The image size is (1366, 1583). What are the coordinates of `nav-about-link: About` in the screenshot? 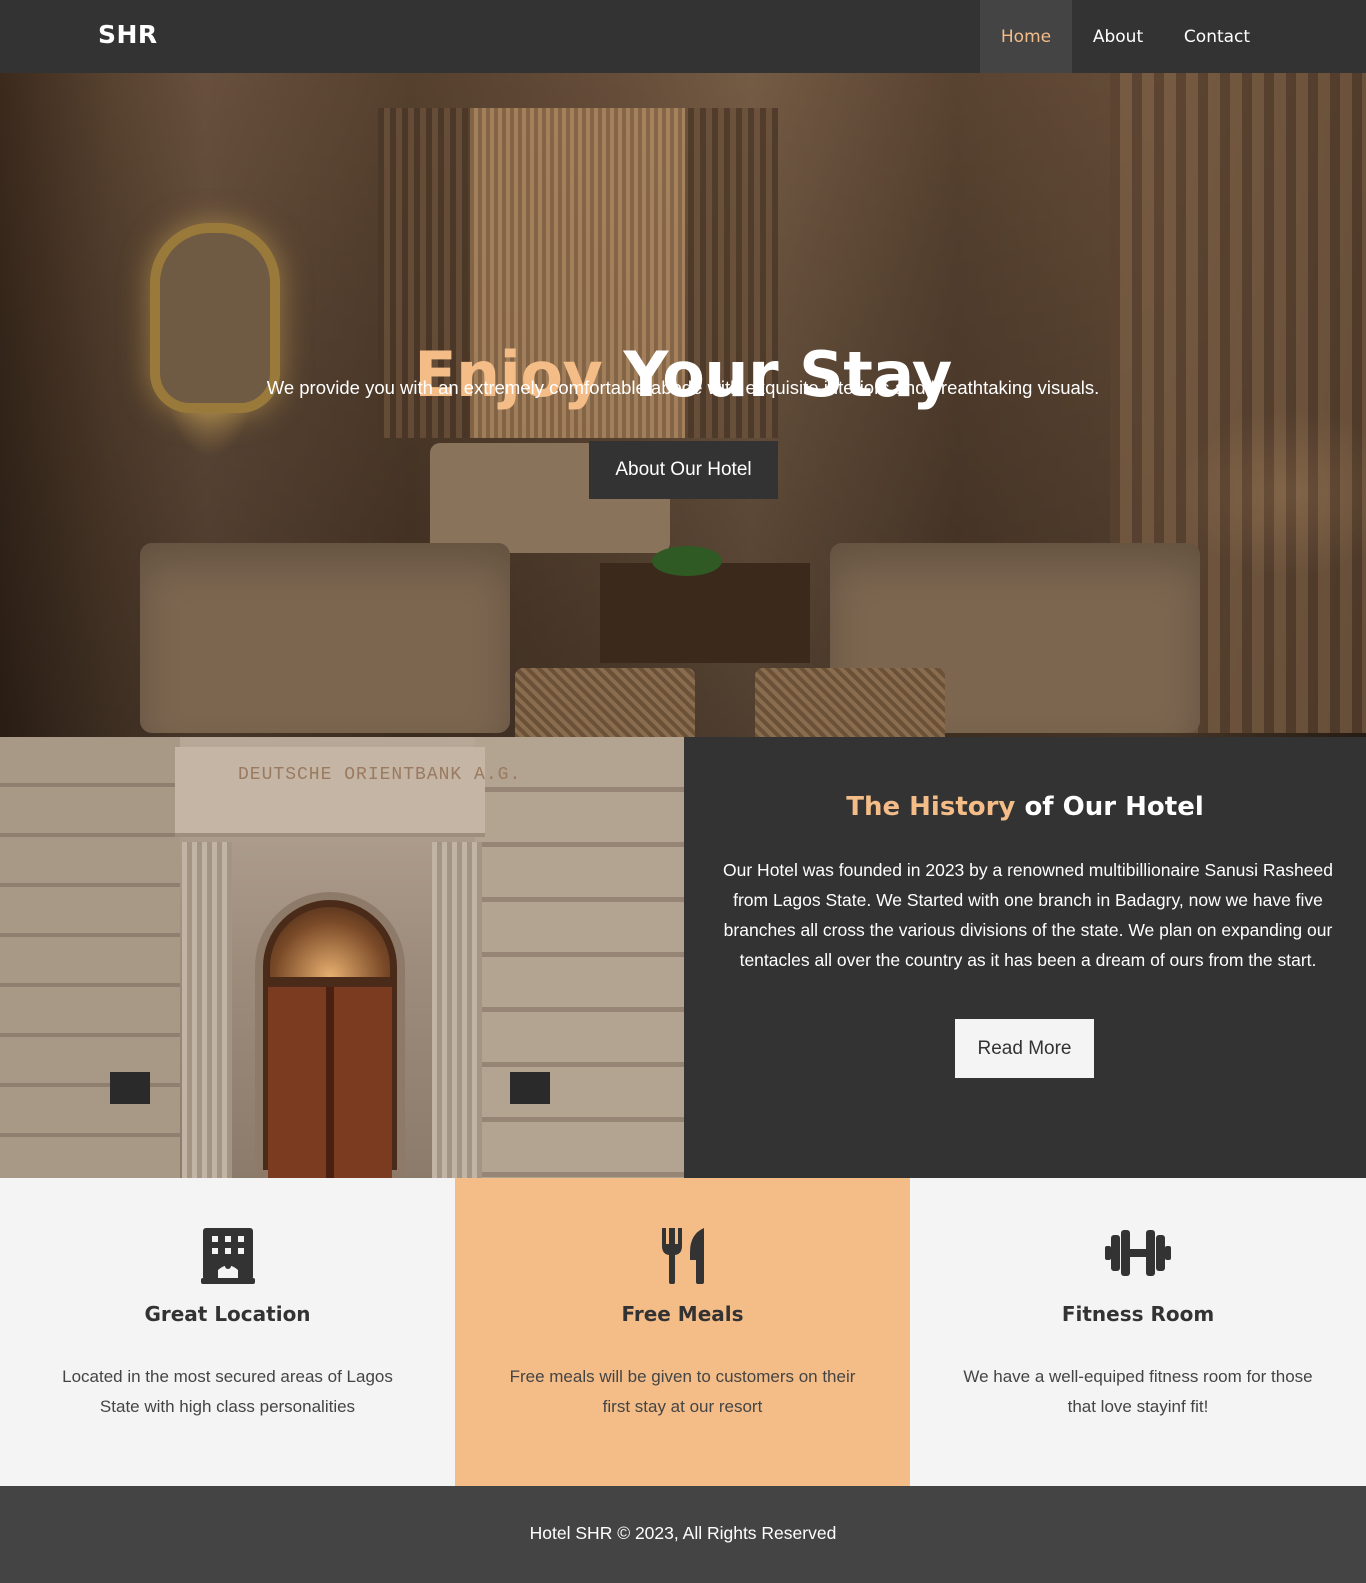 It's located at (1118, 36).